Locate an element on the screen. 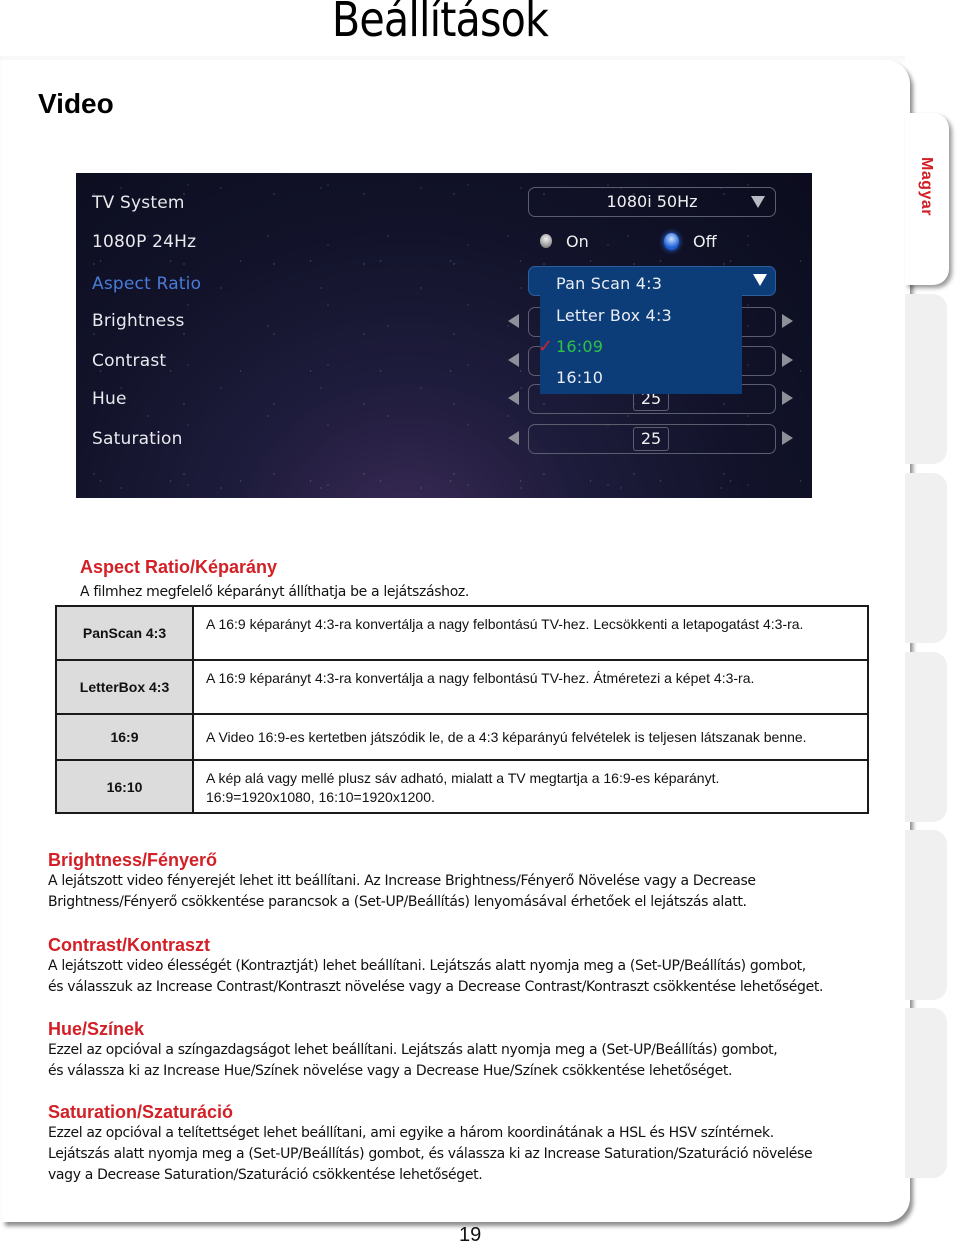 This screenshot has width=960, height=1244. saturation-slider: 25 is located at coordinates (652, 439).